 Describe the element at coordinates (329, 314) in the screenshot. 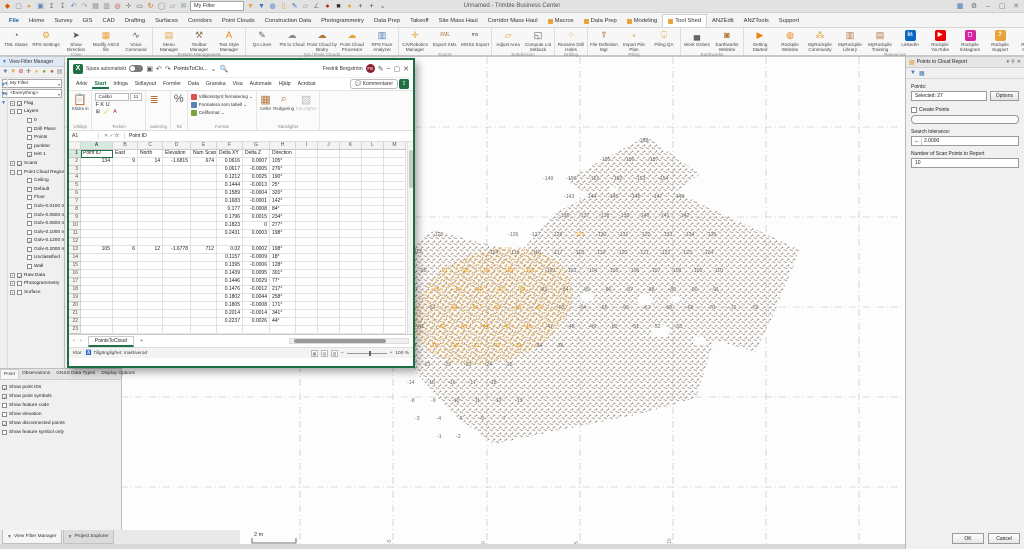

I see `cell-J21` at that location.